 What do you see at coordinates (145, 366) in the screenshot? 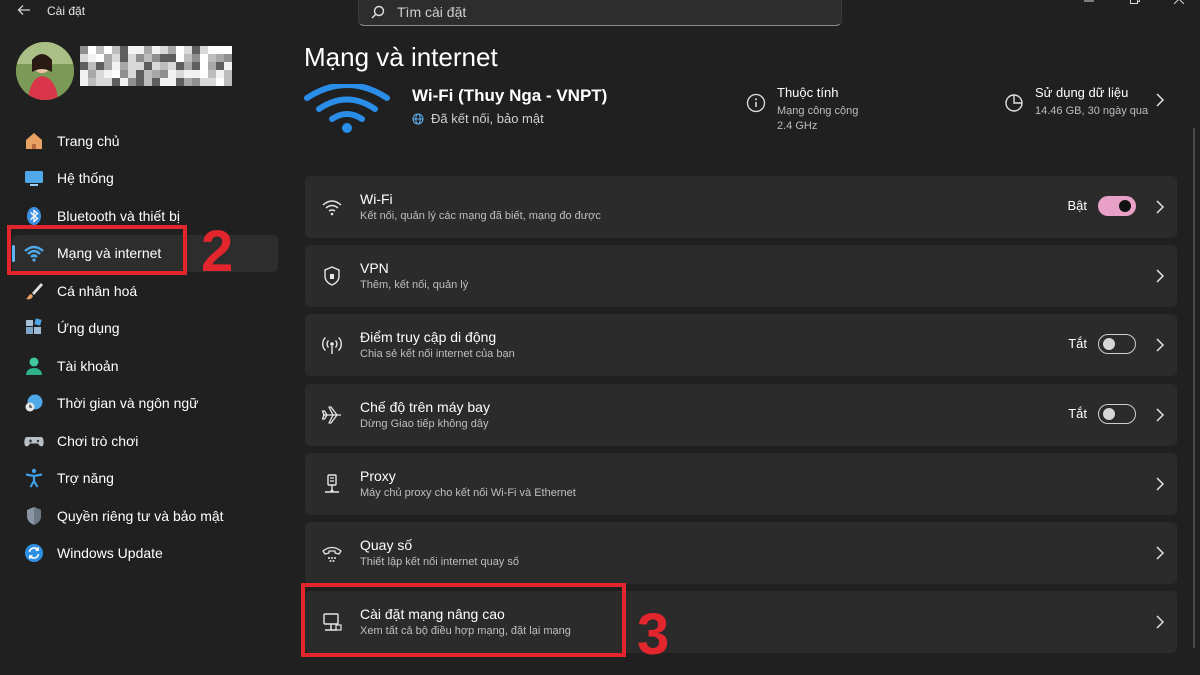
I see `sidebar-item-accounts: Tài khoản` at bounding box center [145, 366].